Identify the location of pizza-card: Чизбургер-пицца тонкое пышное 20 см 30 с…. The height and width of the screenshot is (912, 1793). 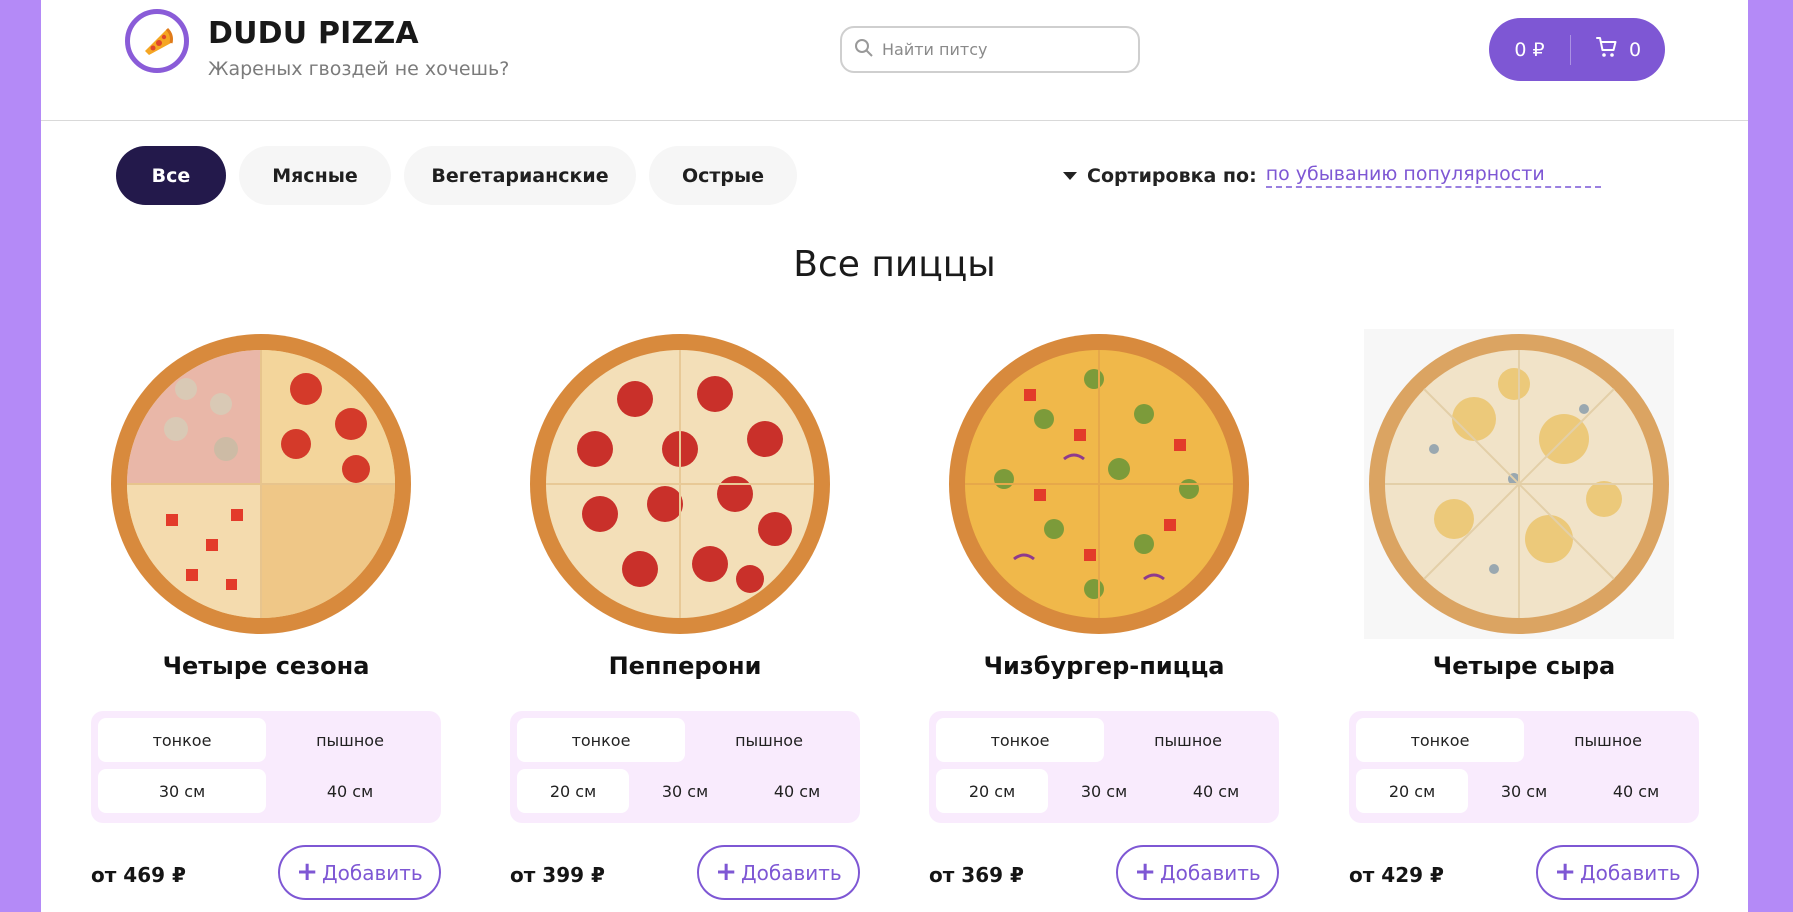
(1104, 618).